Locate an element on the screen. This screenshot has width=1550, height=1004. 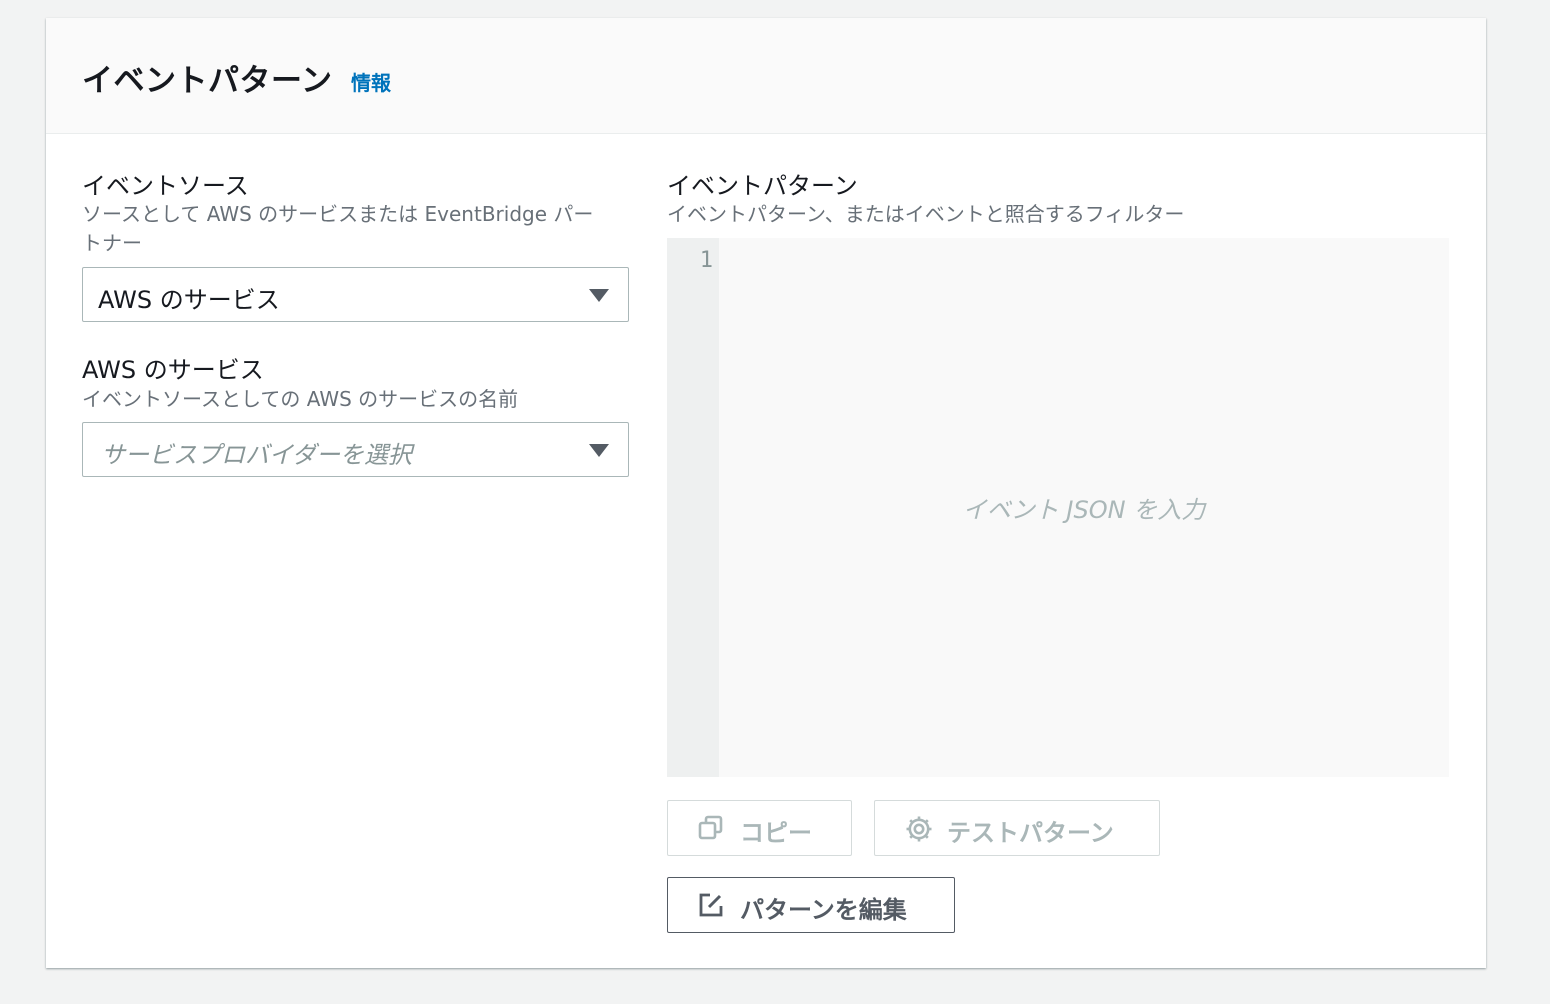
aws-service-label: AWS のサービス is located at coordinates (173, 370).